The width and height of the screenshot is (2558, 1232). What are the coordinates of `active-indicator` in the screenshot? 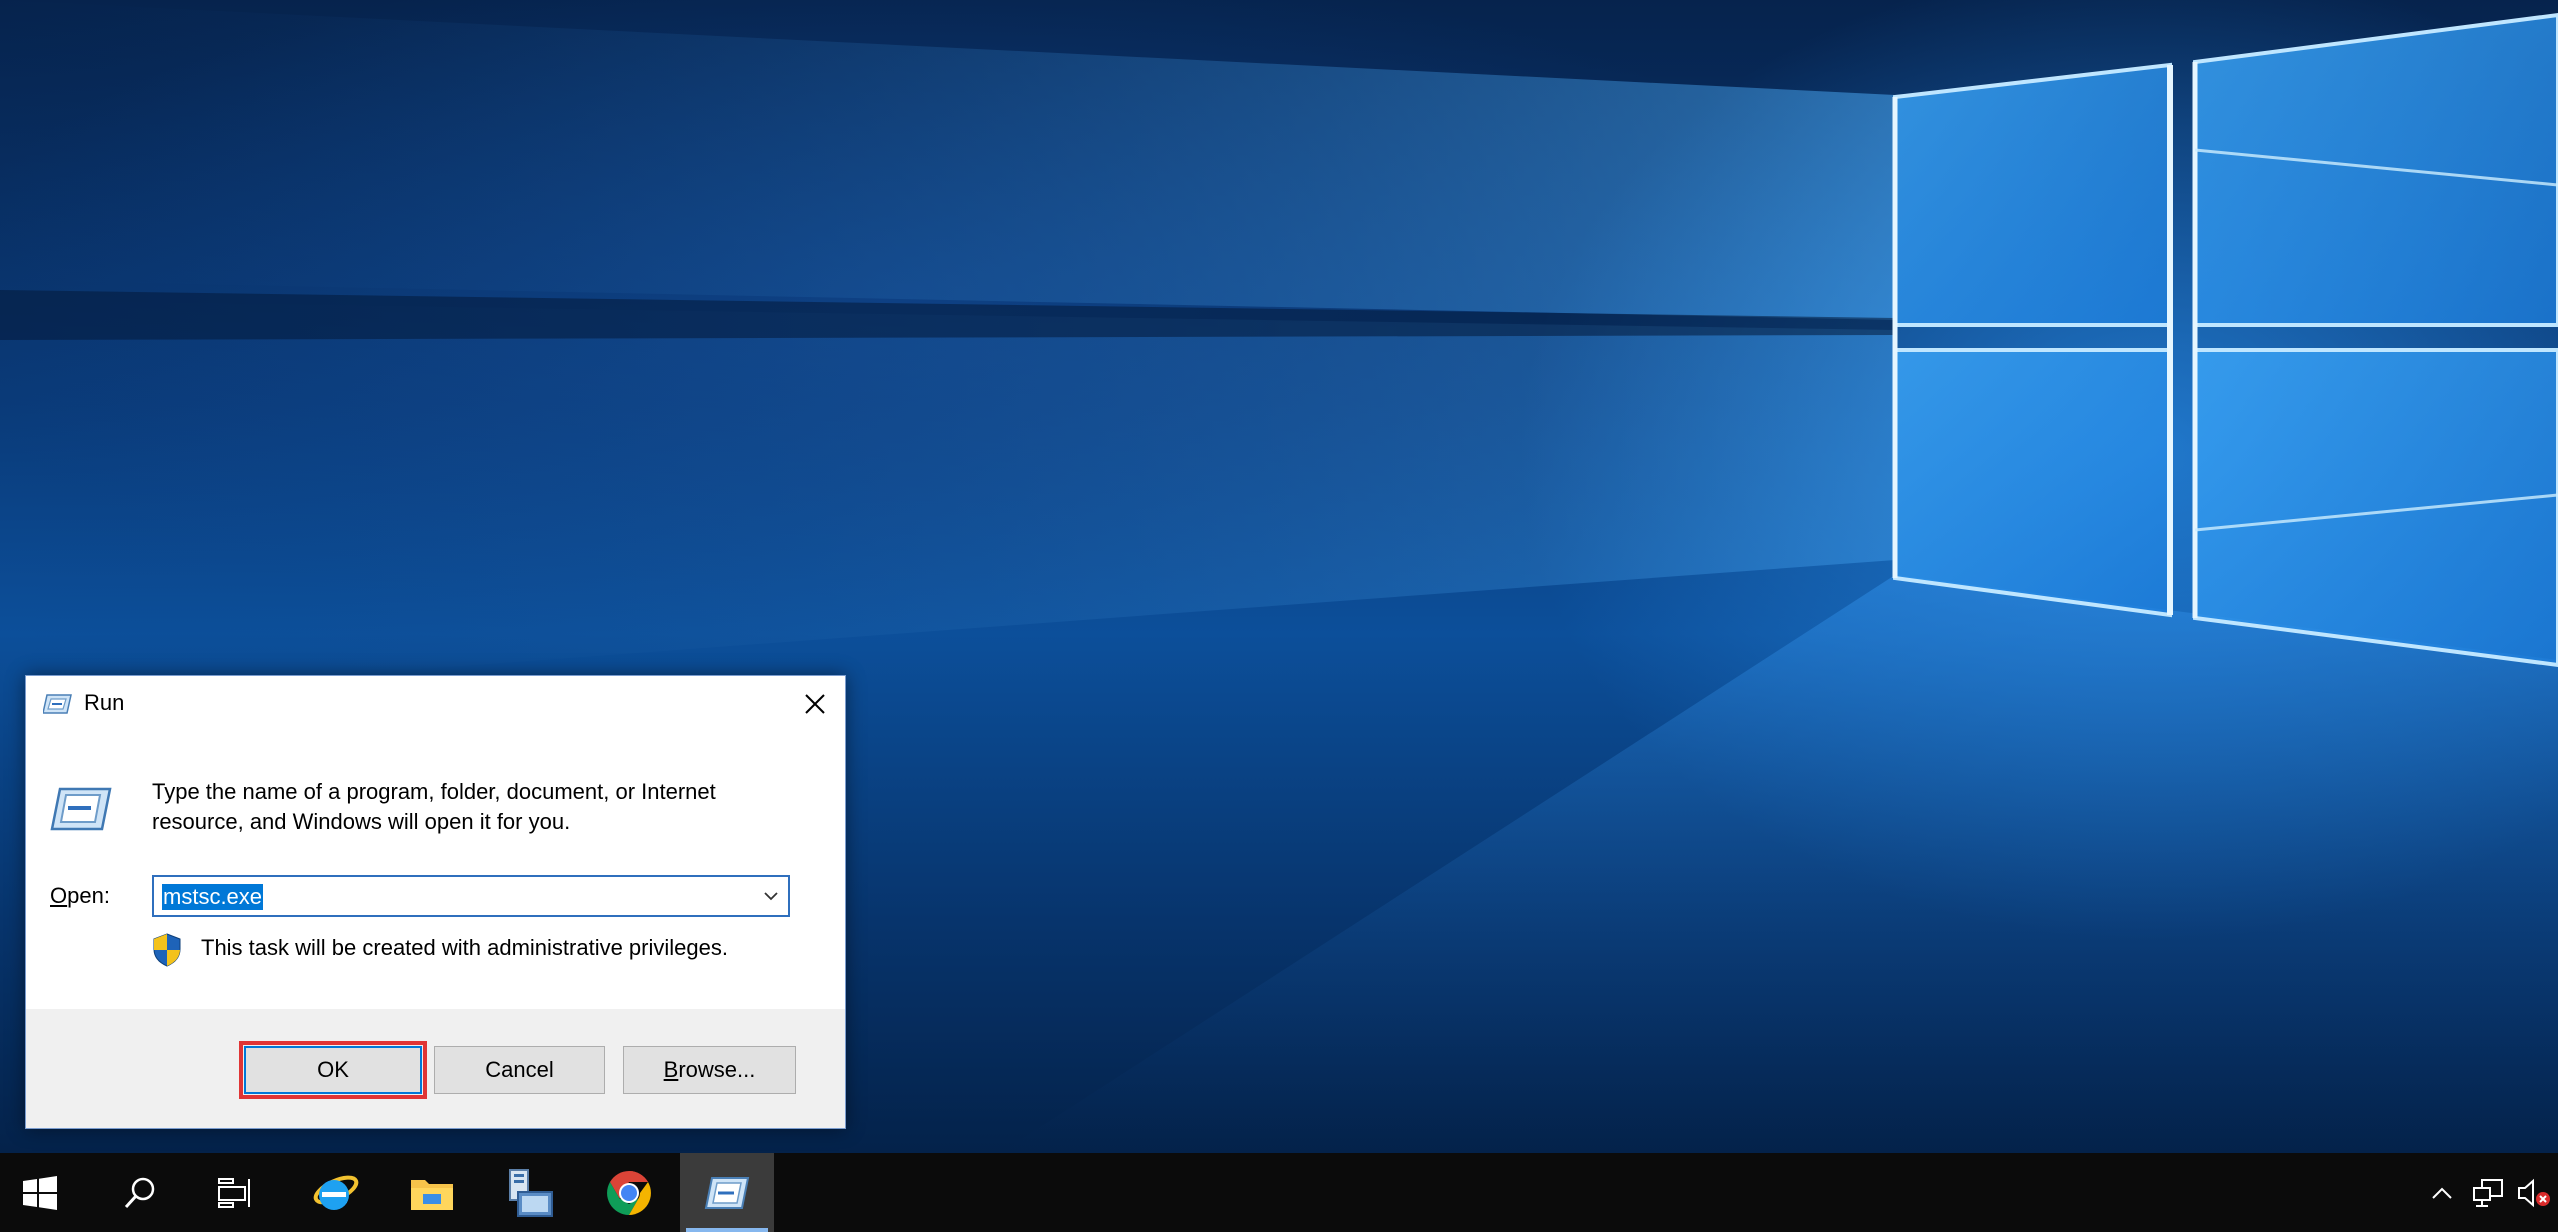 It's located at (727, 1230).